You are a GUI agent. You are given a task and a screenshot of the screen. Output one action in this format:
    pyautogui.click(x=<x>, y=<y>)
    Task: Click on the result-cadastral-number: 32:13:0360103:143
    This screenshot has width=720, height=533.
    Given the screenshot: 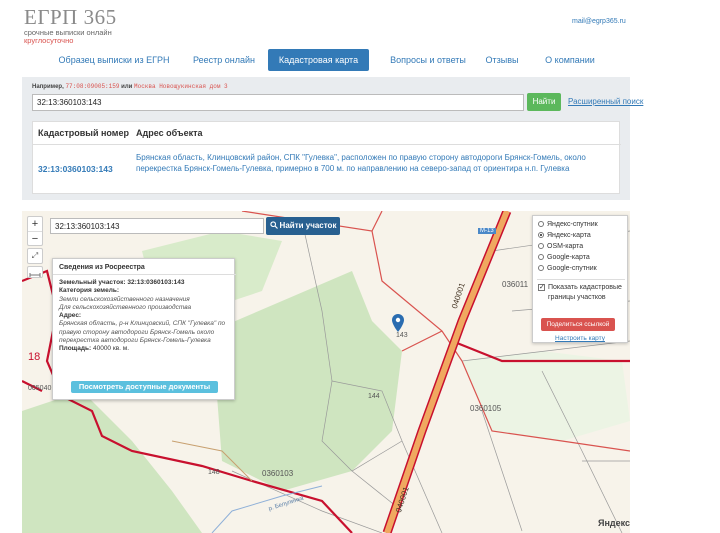 What is the action you would take?
    pyautogui.click(x=75, y=169)
    